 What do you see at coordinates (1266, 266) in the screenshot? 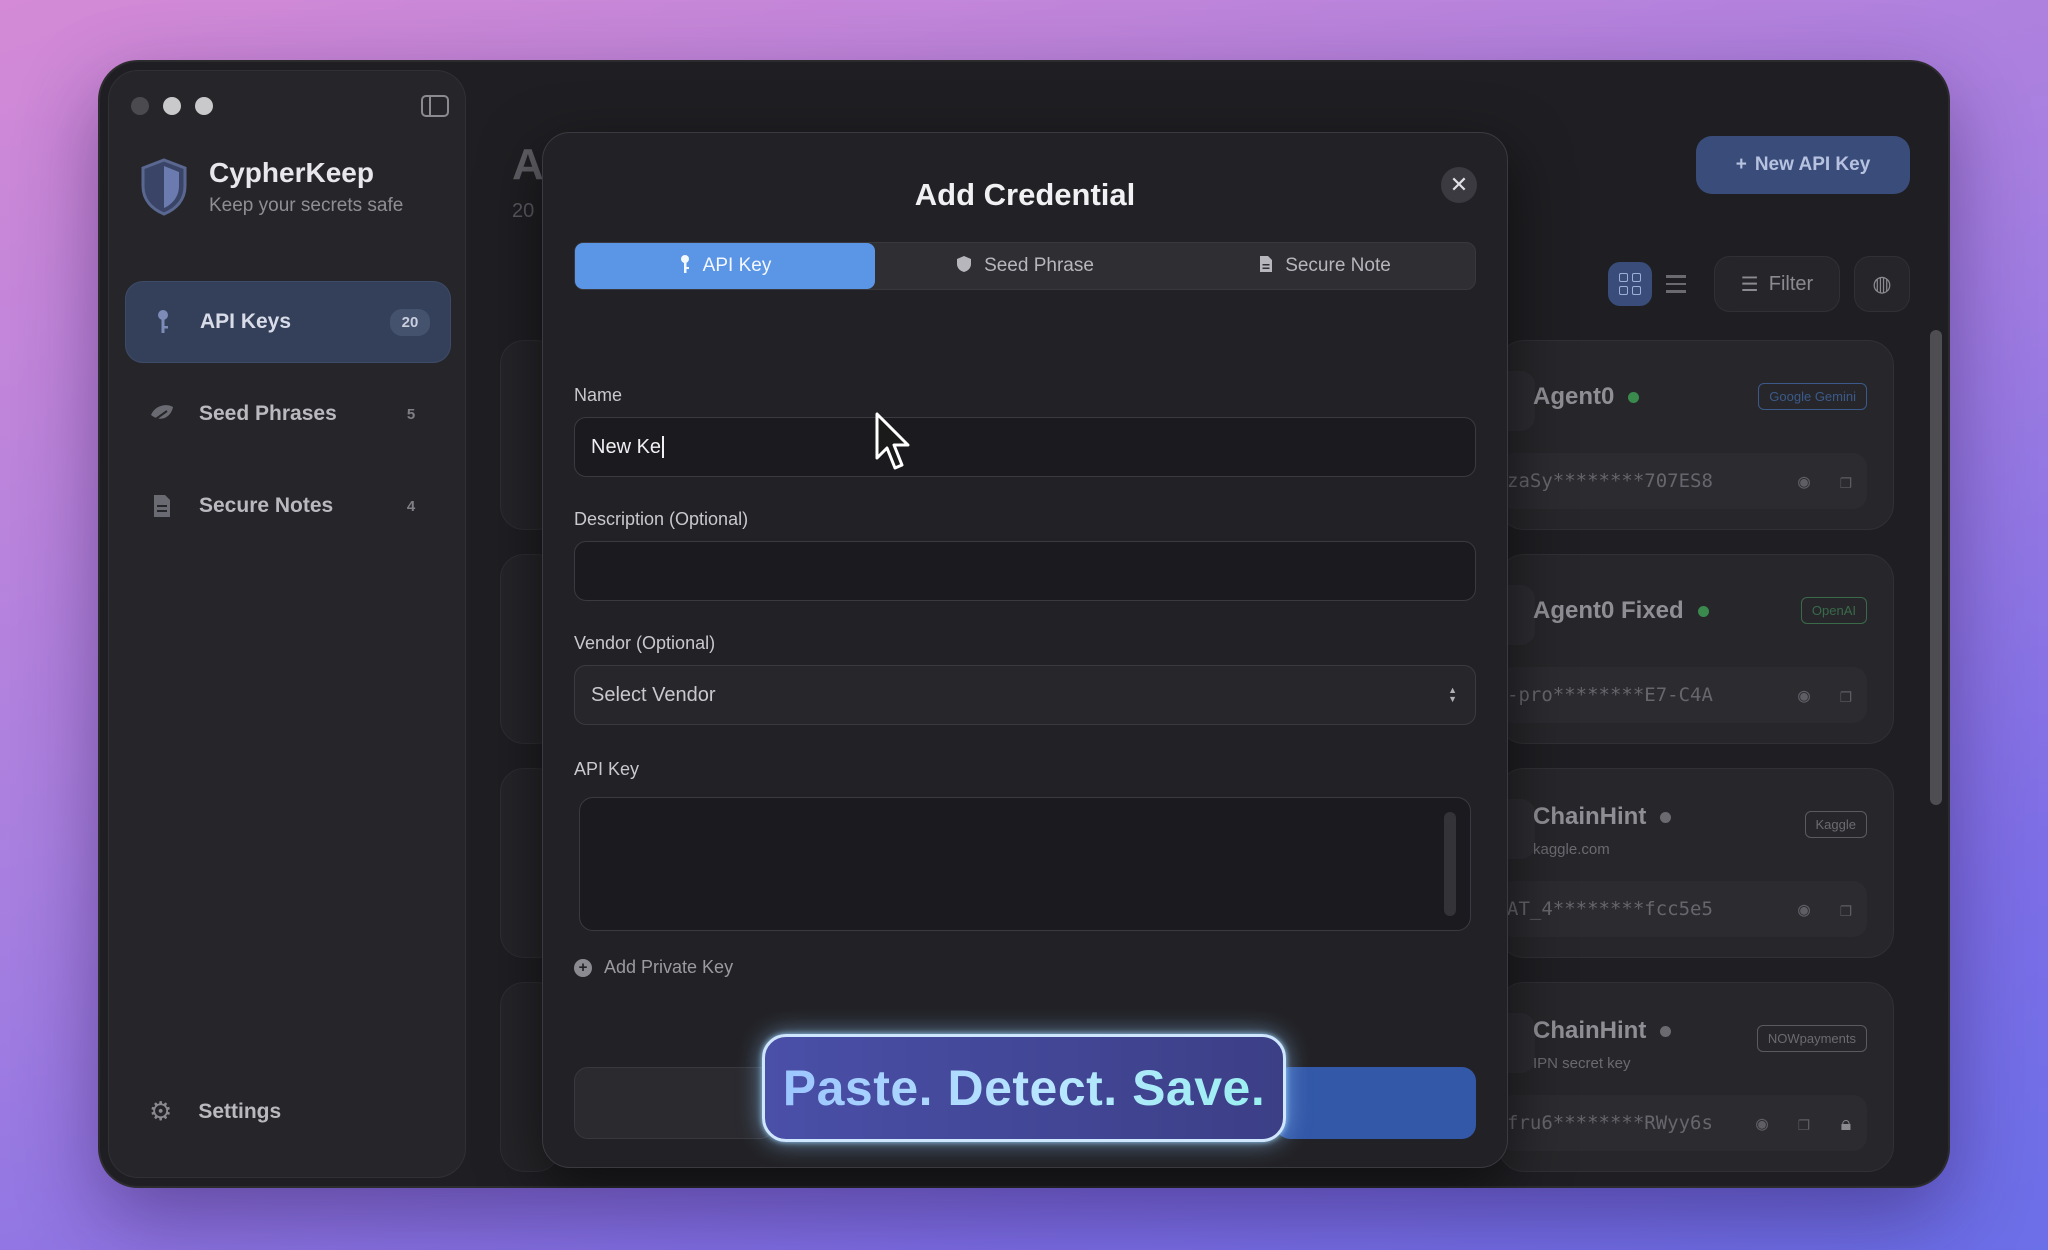
I see `document-icon` at bounding box center [1266, 266].